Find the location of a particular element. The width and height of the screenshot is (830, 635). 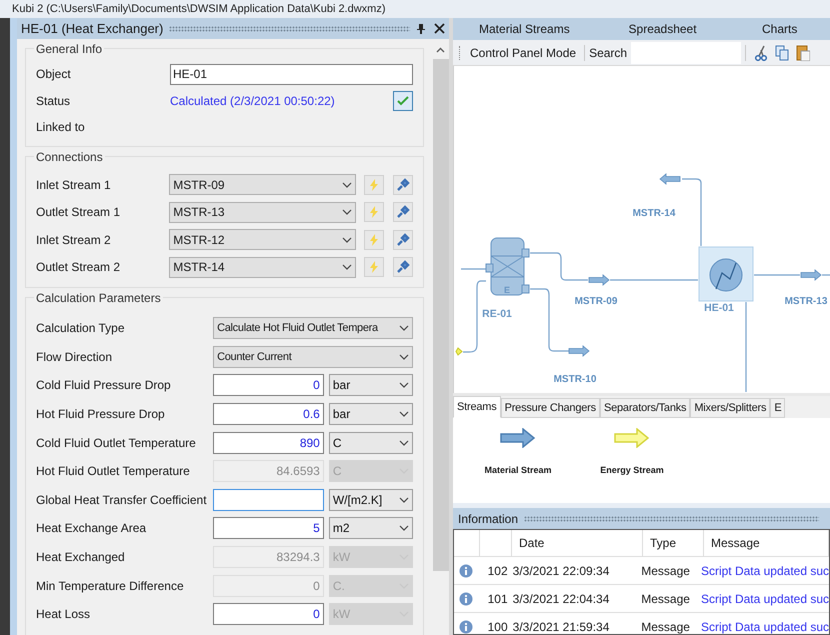

close-icon is located at coordinates (439, 28).